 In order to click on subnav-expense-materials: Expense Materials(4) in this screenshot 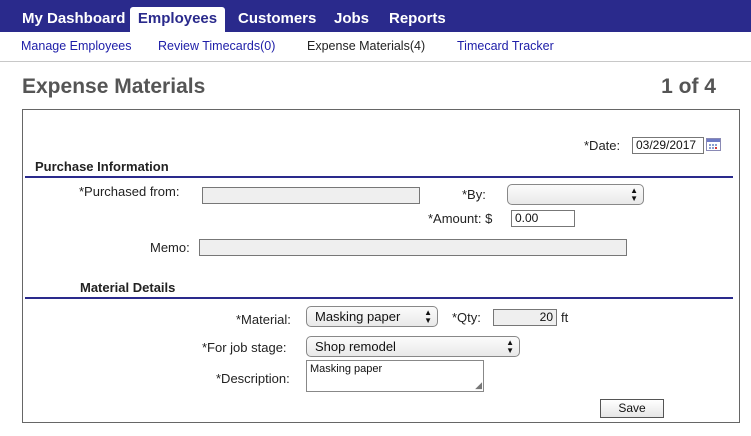, I will do `click(366, 46)`.